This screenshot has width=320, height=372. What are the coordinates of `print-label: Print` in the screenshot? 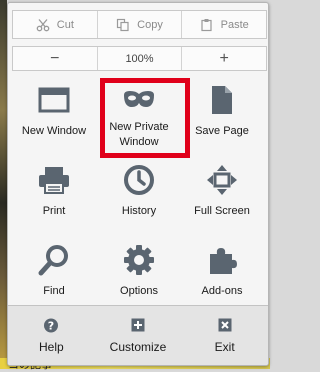 It's located at (54, 211).